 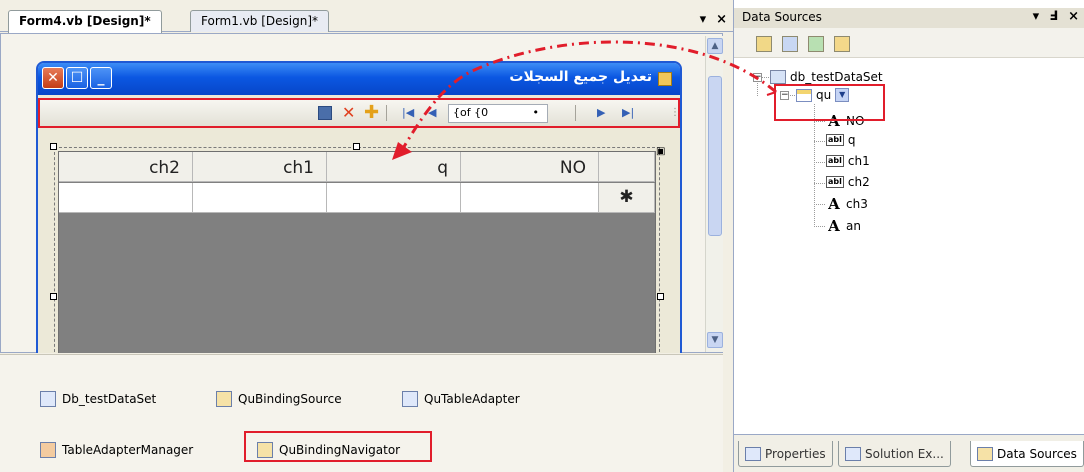 What do you see at coordinates (764, 44) in the screenshot?
I see `add-data-source-icon` at bounding box center [764, 44].